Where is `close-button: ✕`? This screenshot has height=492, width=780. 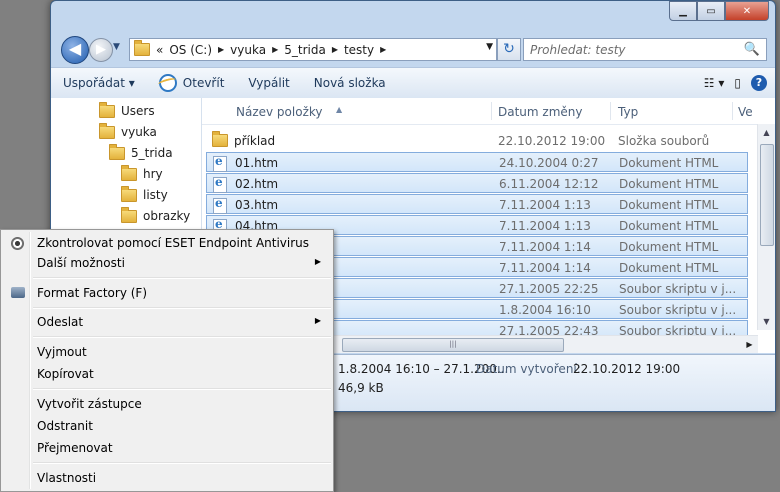
close-button: ✕ is located at coordinates (747, 11).